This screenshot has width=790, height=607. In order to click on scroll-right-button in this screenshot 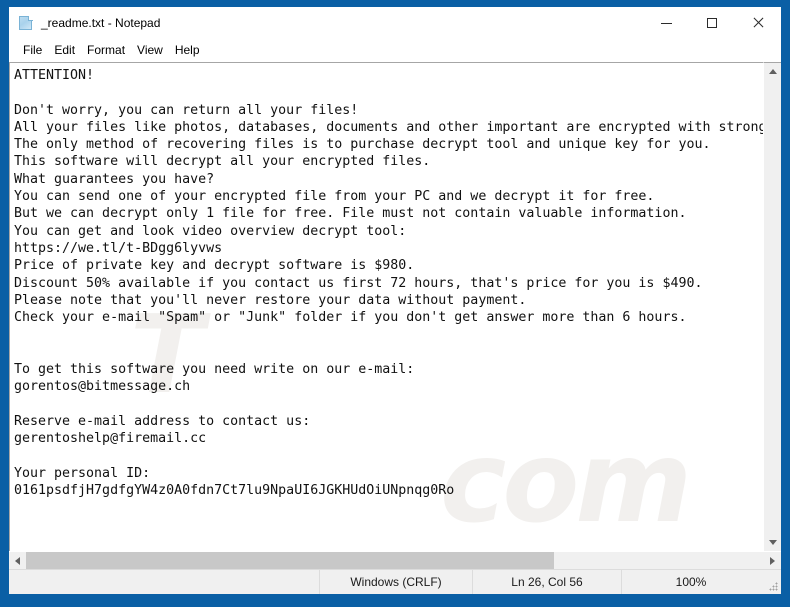, I will do `click(772, 560)`.